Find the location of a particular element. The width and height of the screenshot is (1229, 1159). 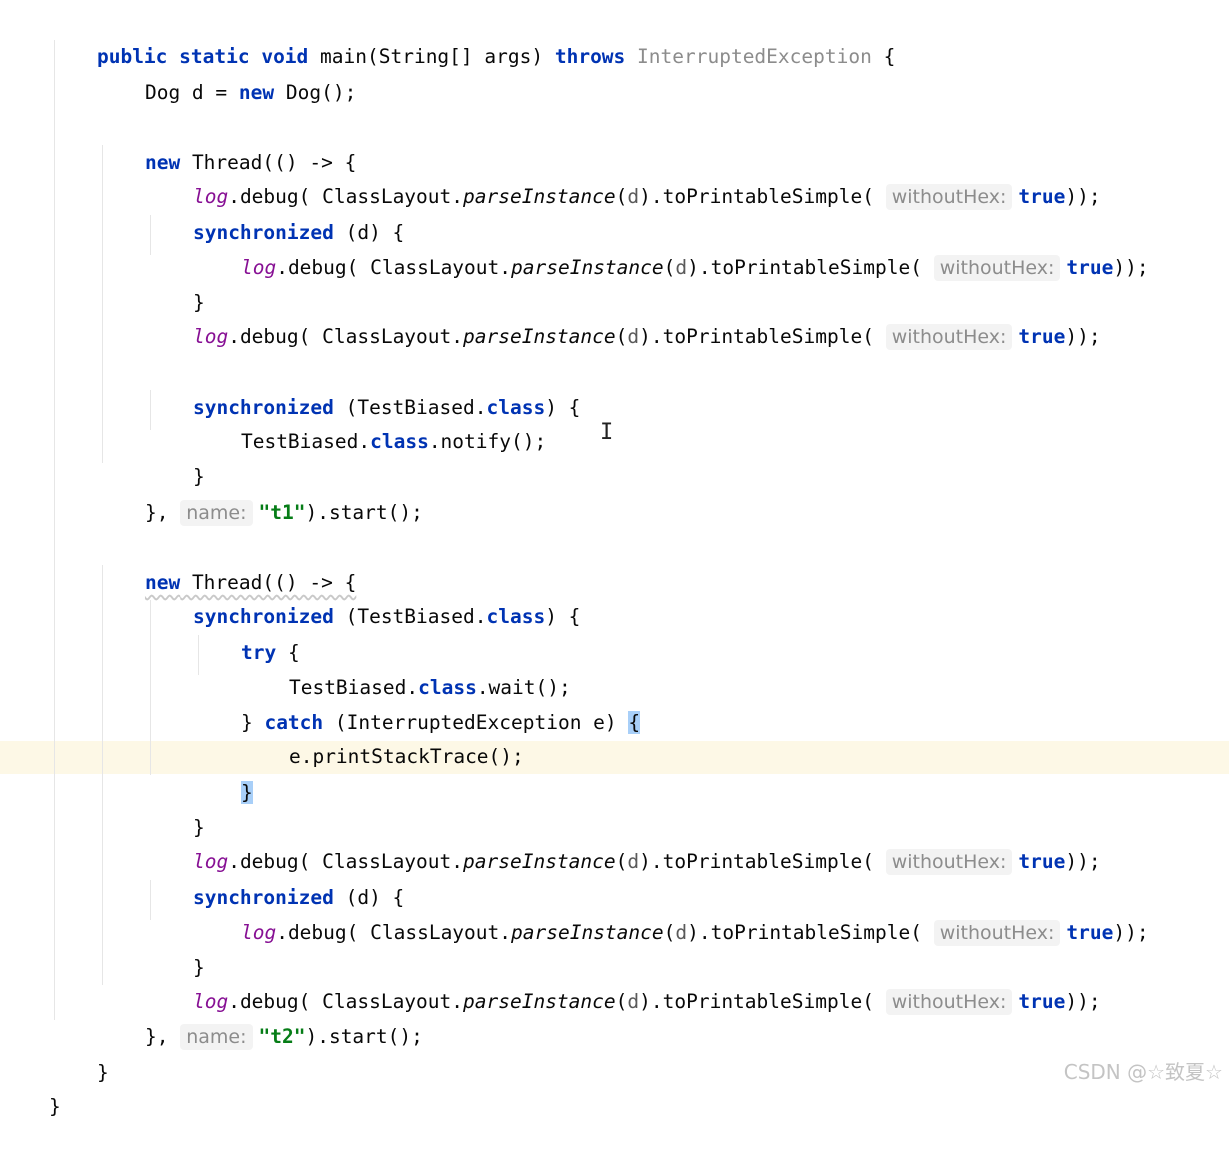

matched-brace: } is located at coordinates (246, 792).